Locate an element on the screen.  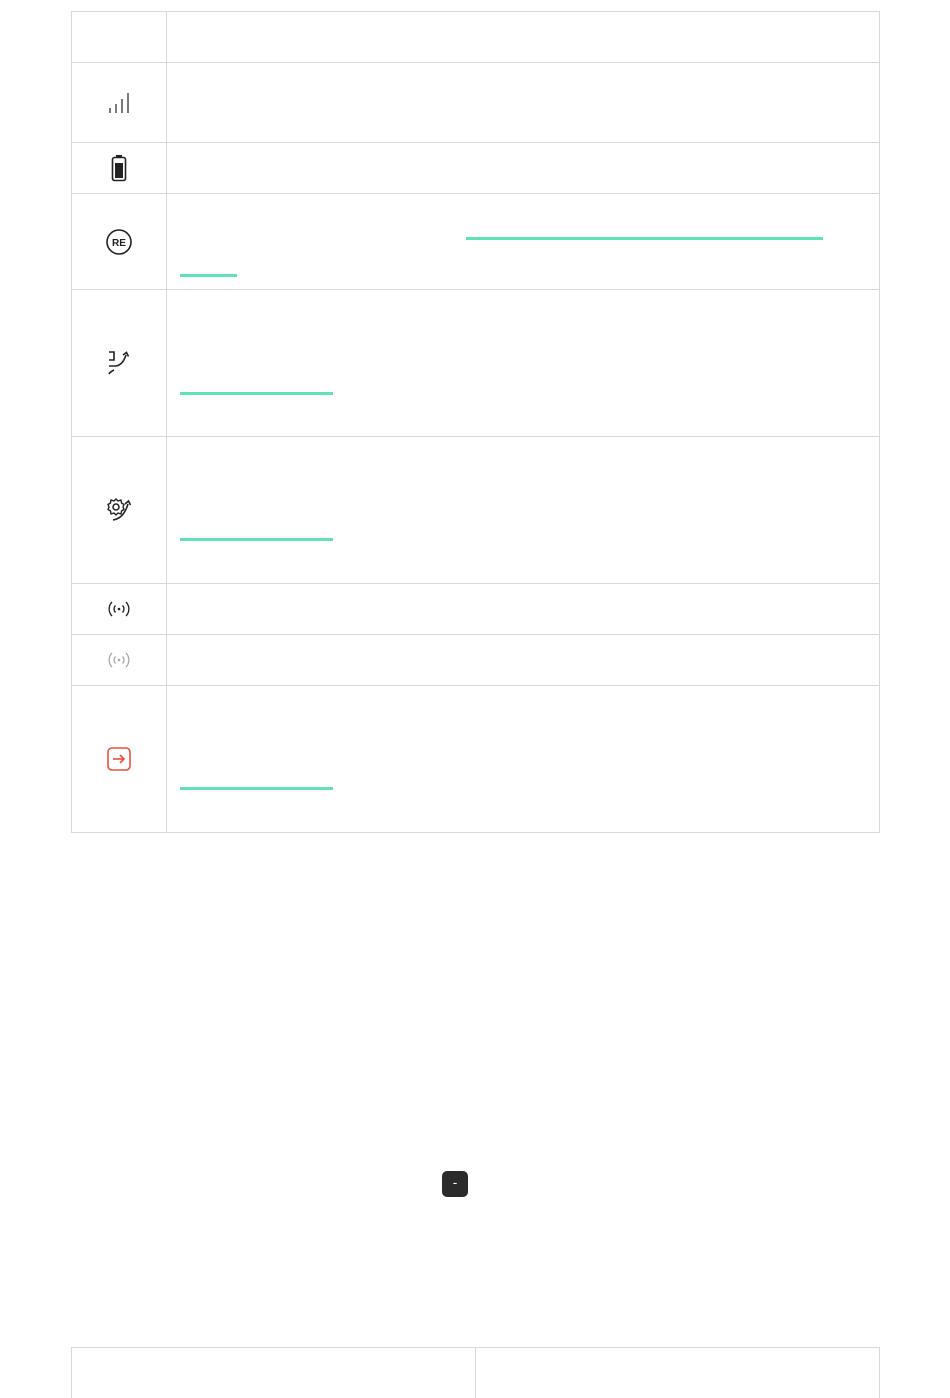
header-desc-cell is located at coordinates (523, 37).